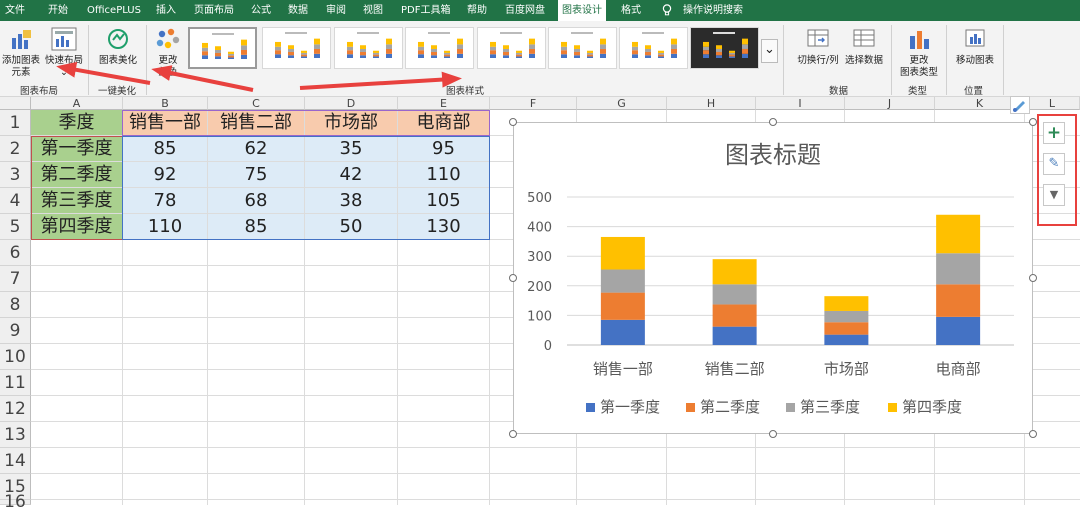 This screenshot has width=1080, height=512. What do you see at coordinates (15, 305) in the screenshot?
I see `row-header-8: 8` at bounding box center [15, 305].